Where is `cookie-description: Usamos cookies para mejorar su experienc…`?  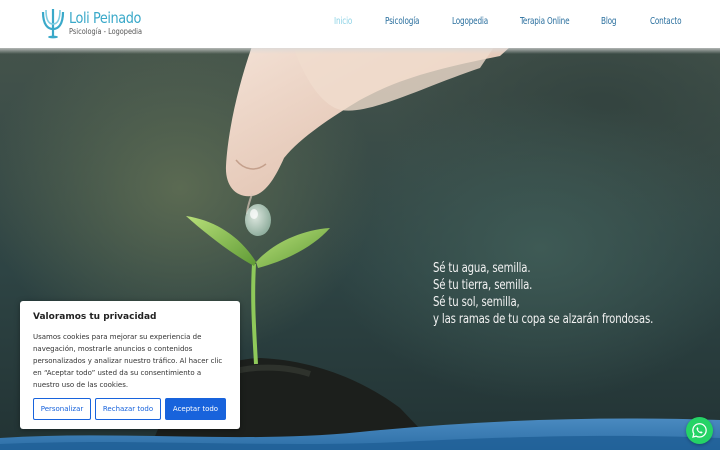 cookie-description: Usamos cookies para mejorar su experienc… is located at coordinates (128, 361).